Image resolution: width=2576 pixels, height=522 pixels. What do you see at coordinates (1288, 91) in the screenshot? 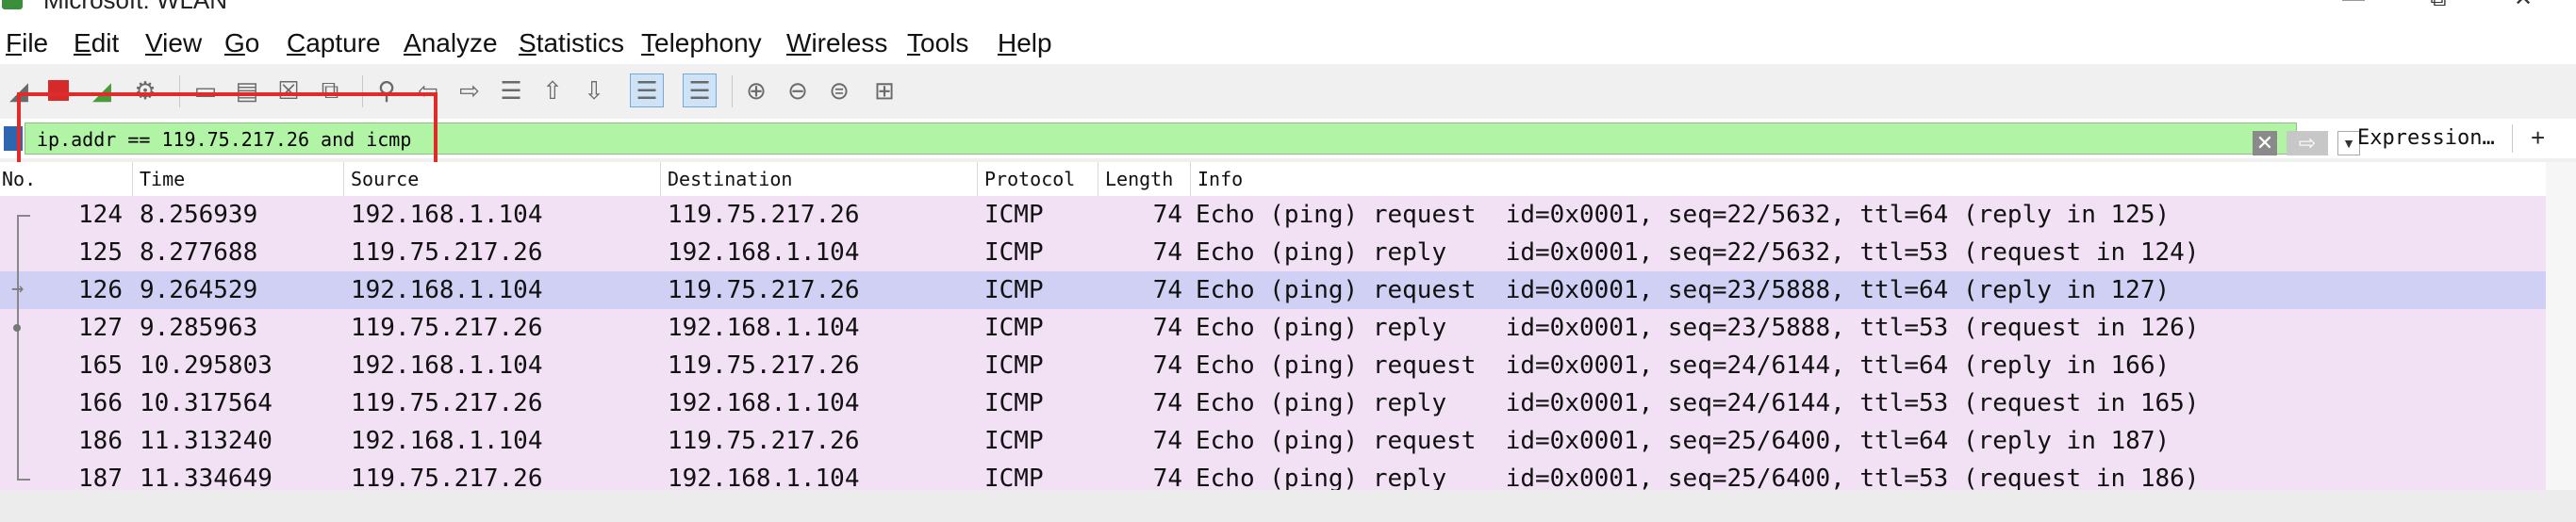
I see `main-toolbar: ◢ ◢ ⚙ ▭ ▤ ☒ ⧉ ⚲ ⇦ ⇨ ☰ ⇧ ⇩ ☰ ☰ ⊕ ⊖ ⊜ ⊞` at bounding box center [1288, 91].